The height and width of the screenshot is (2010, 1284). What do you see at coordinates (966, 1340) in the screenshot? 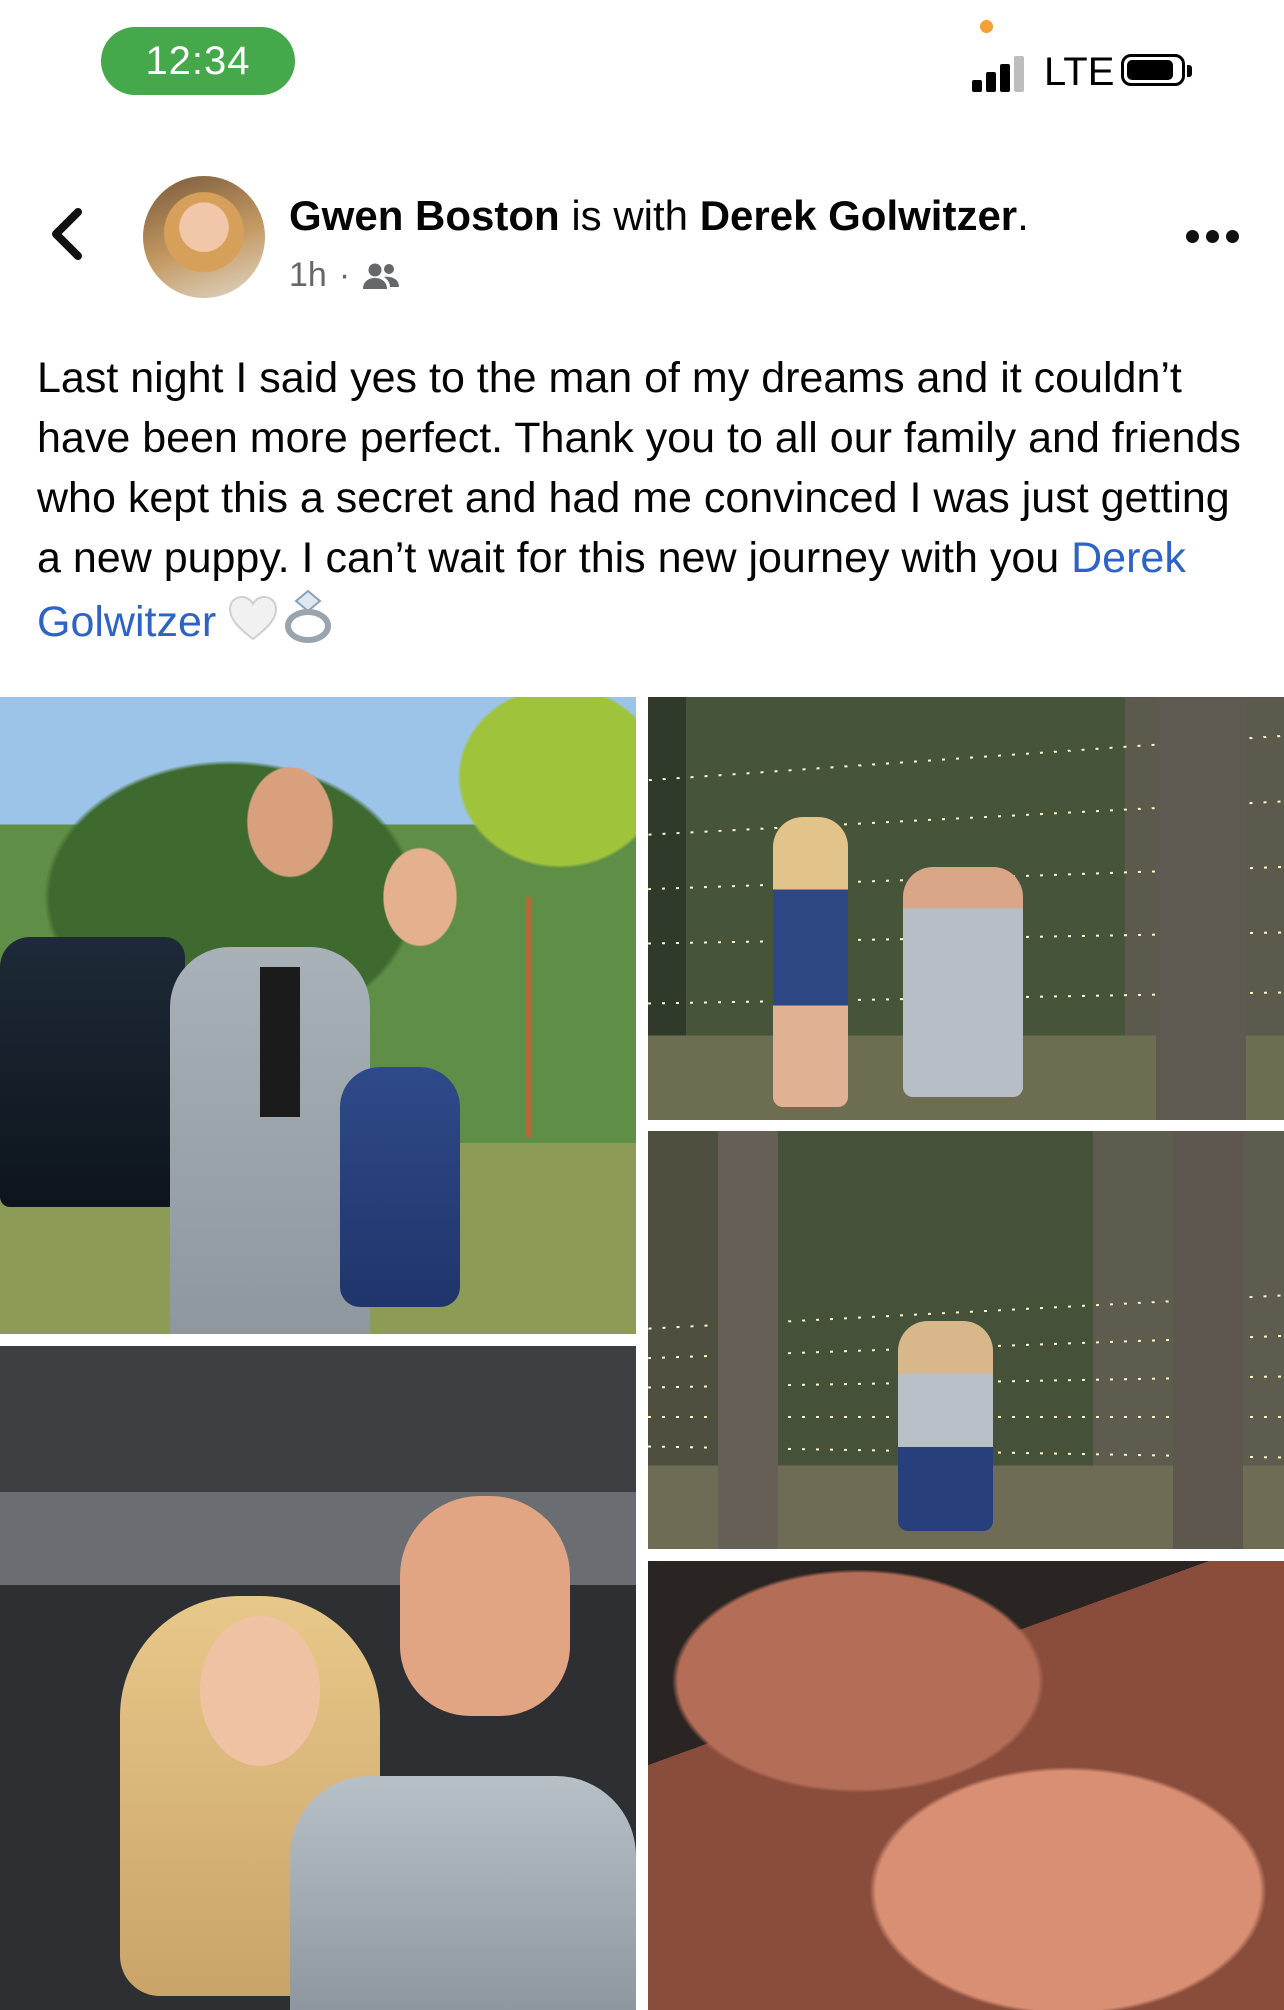
I see `photo-proposal-hug` at bounding box center [966, 1340].